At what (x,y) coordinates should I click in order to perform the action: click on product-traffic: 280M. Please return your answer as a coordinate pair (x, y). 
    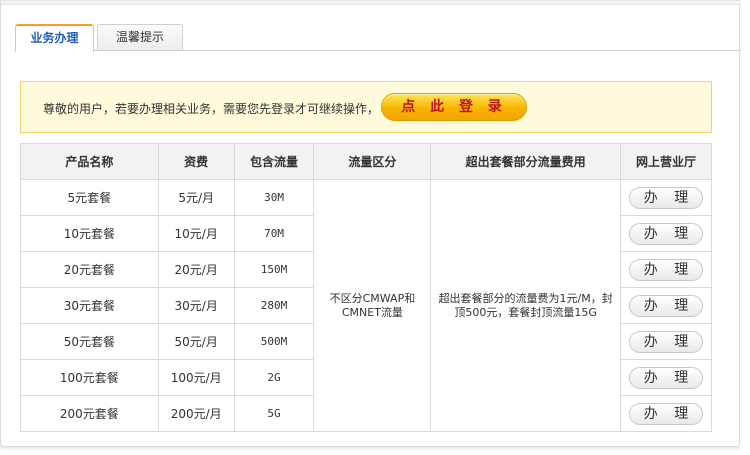
    Looking at the image, I should click on (274, 305).